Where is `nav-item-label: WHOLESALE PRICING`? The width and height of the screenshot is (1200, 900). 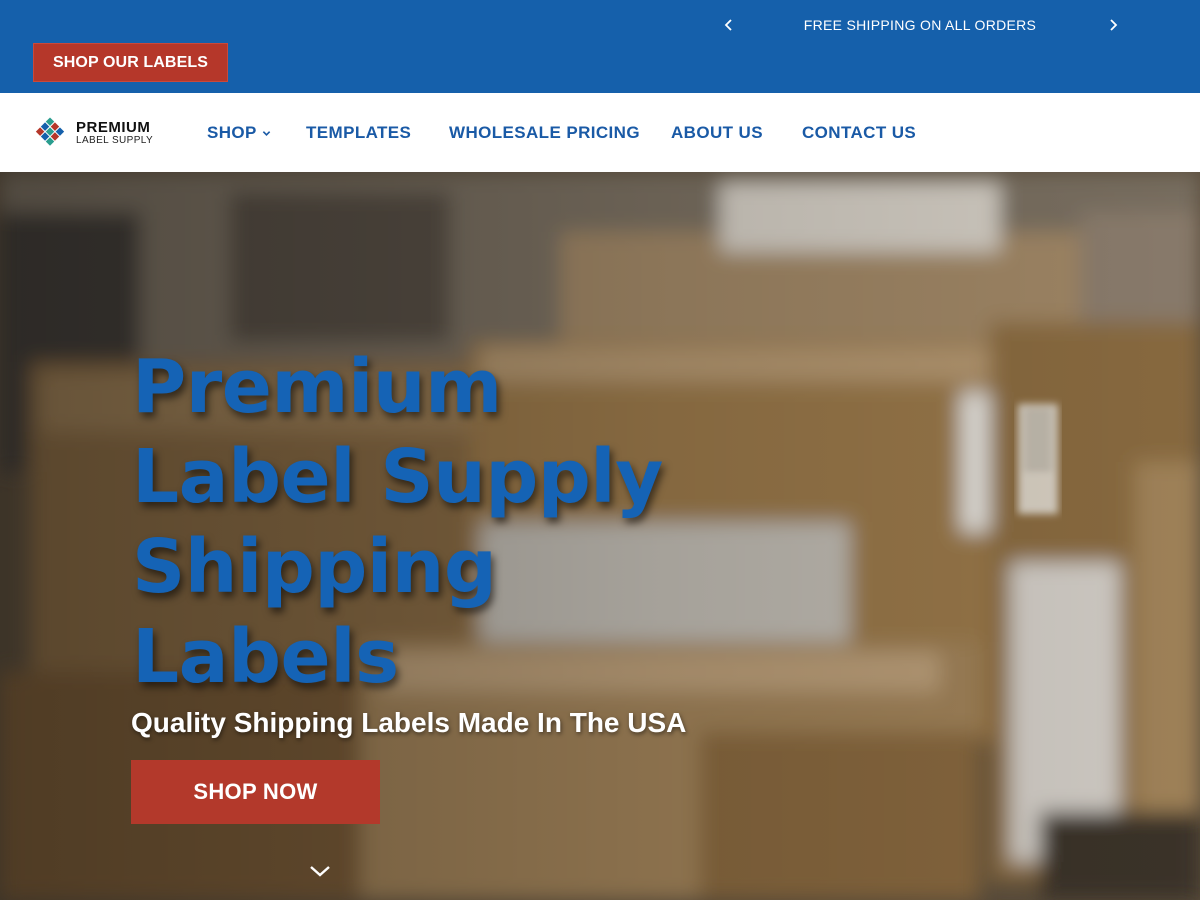 nav-item-label: WHOLESALE PRICING is located at coordinates (544, 132).